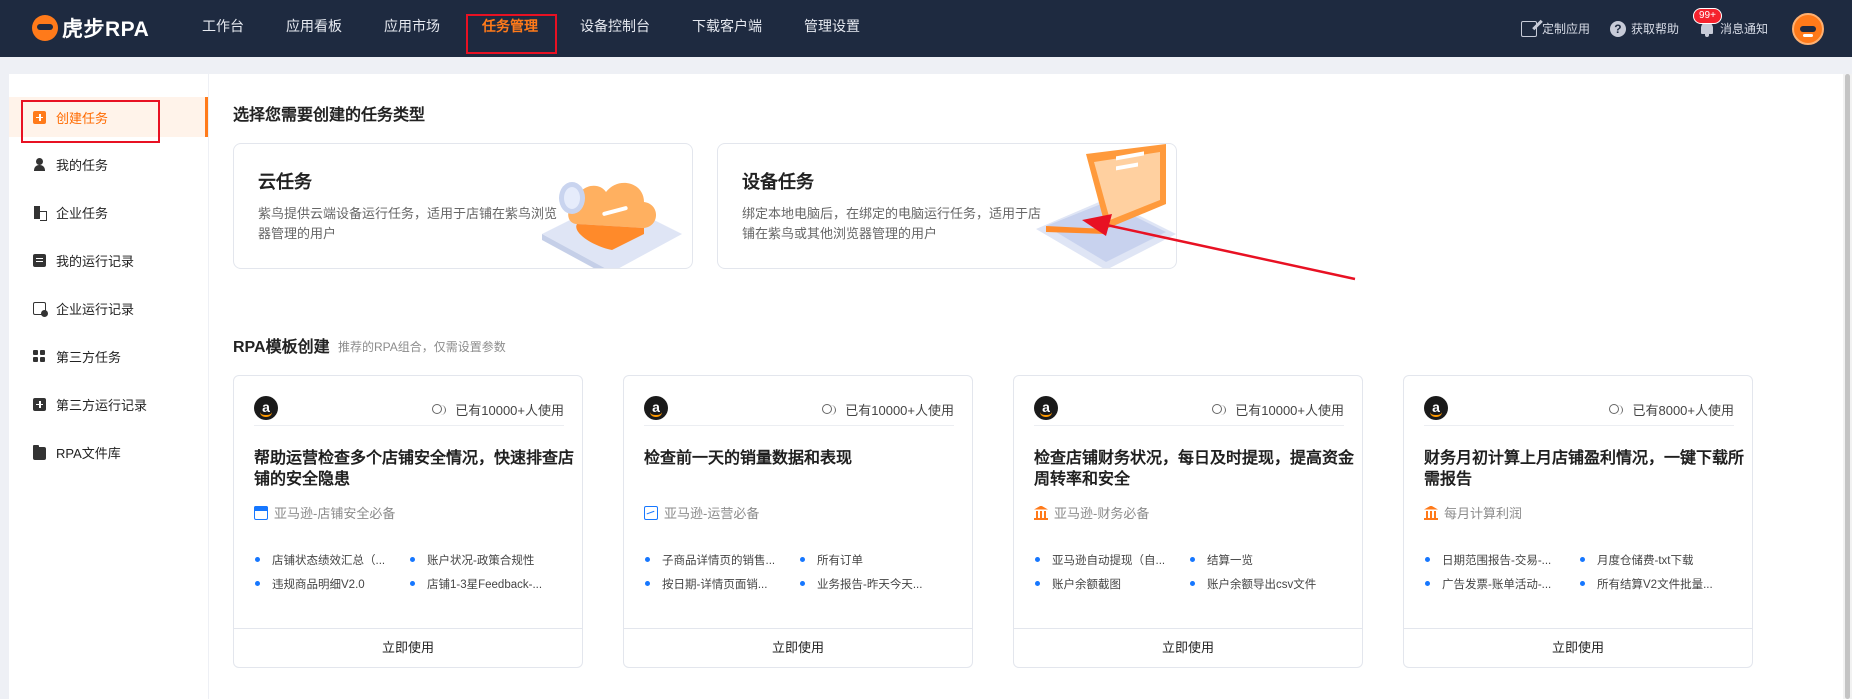 Image resolution: width=1852 pixels, height=699 pixels. Describe the element at coordinates (82, 118) in the screenshot. I see `sidebar-item-label: 创建任务` at that location.